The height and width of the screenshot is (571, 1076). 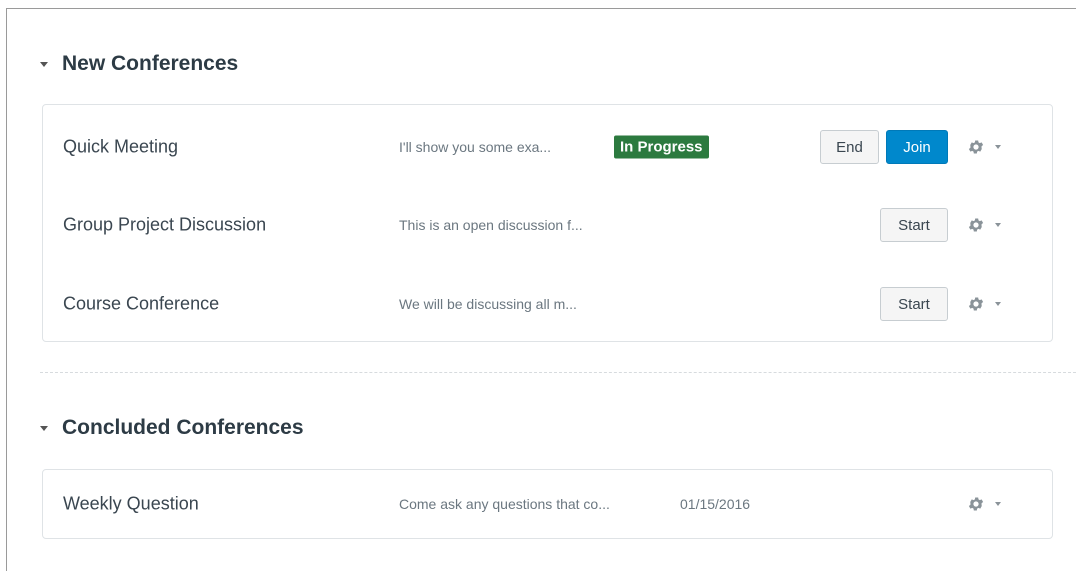 I want to click on status-badge: In Progress, so click(x=661, y=147).